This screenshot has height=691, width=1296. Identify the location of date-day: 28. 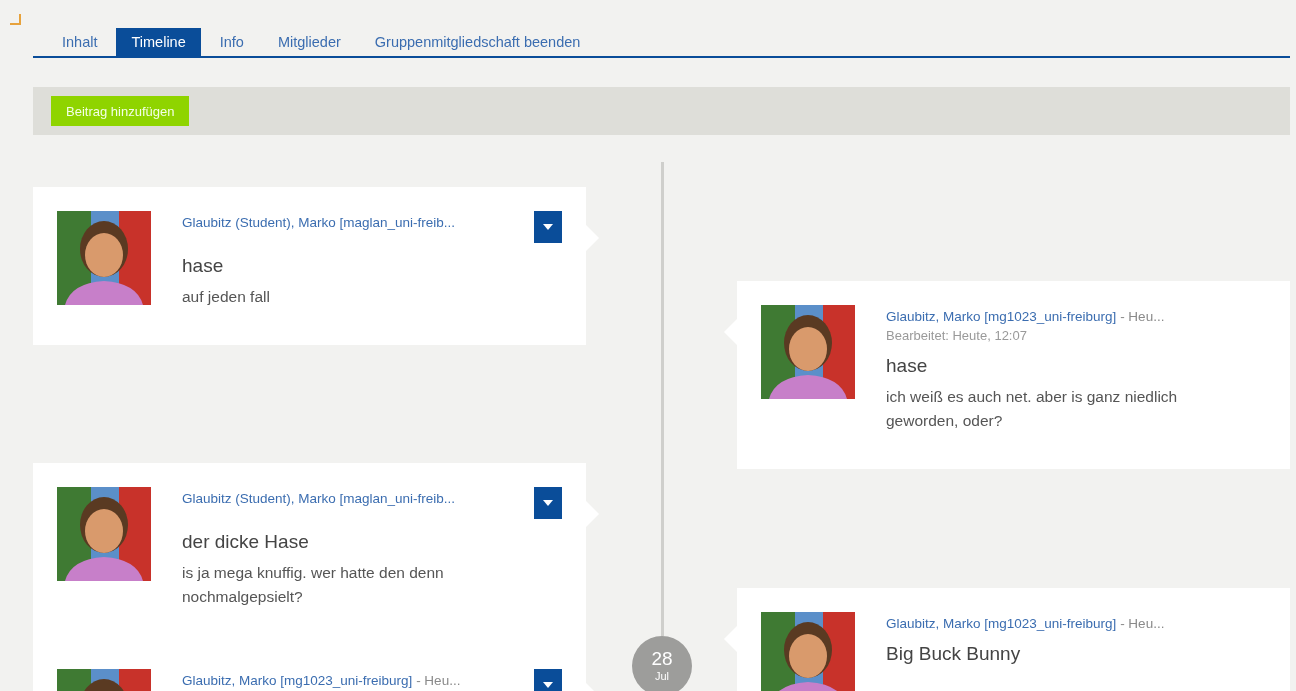
(662, 659).